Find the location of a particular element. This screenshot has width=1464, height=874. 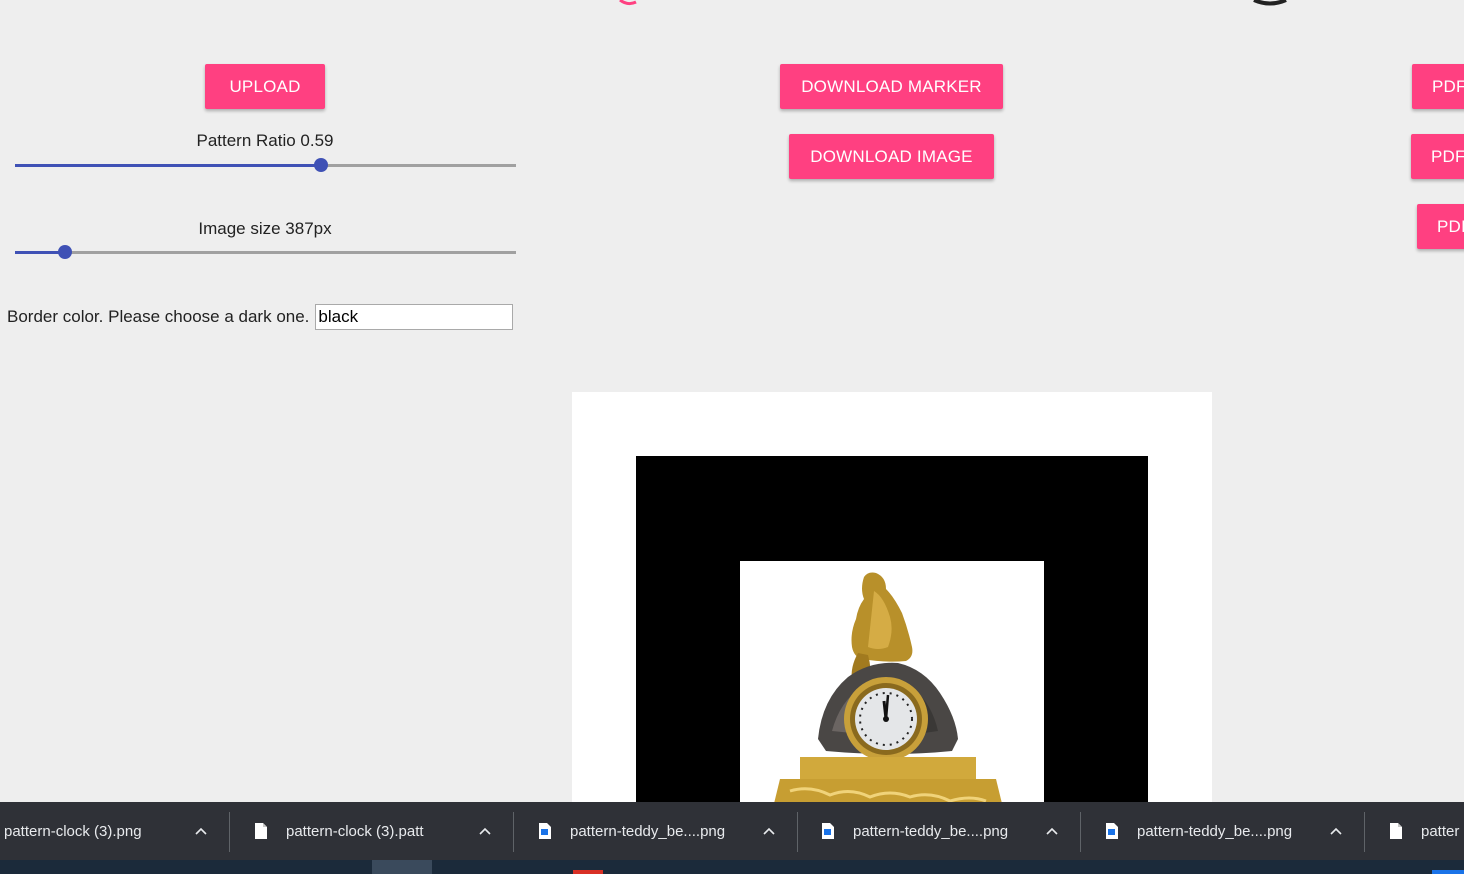

pattern-ratio-slider is located at coordinates (265, 165).